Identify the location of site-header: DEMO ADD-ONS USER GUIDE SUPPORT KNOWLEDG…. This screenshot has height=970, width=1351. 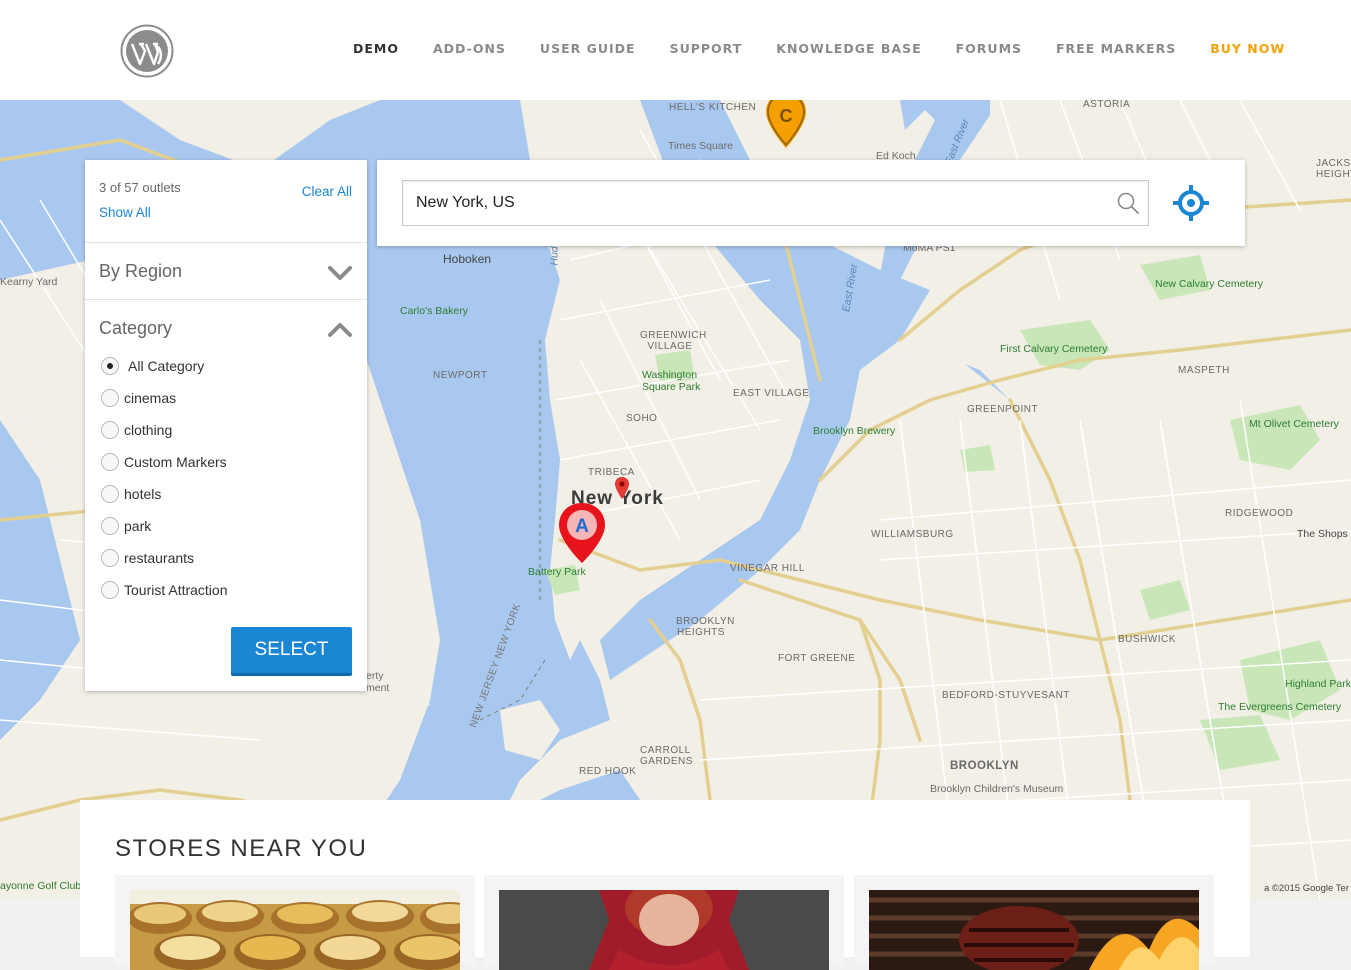
(675, 50).